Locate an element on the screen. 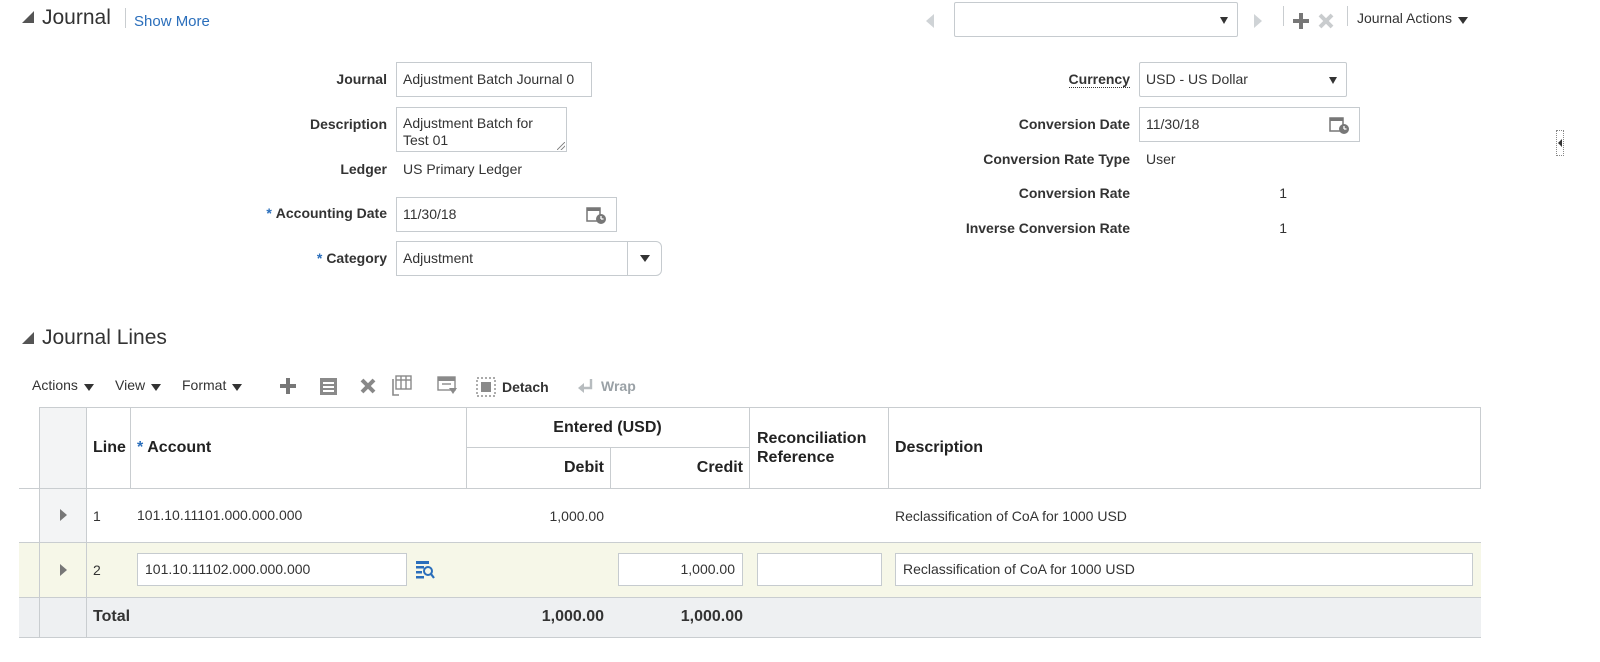  journal-lines-collapse-toggle is located at coordinates (28, 338).